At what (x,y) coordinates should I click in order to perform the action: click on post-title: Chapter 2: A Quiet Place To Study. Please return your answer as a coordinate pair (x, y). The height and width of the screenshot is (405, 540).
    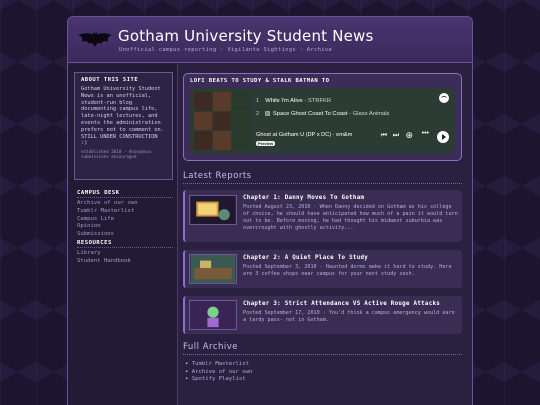
    Looking at the image, I should click on (305, 258).